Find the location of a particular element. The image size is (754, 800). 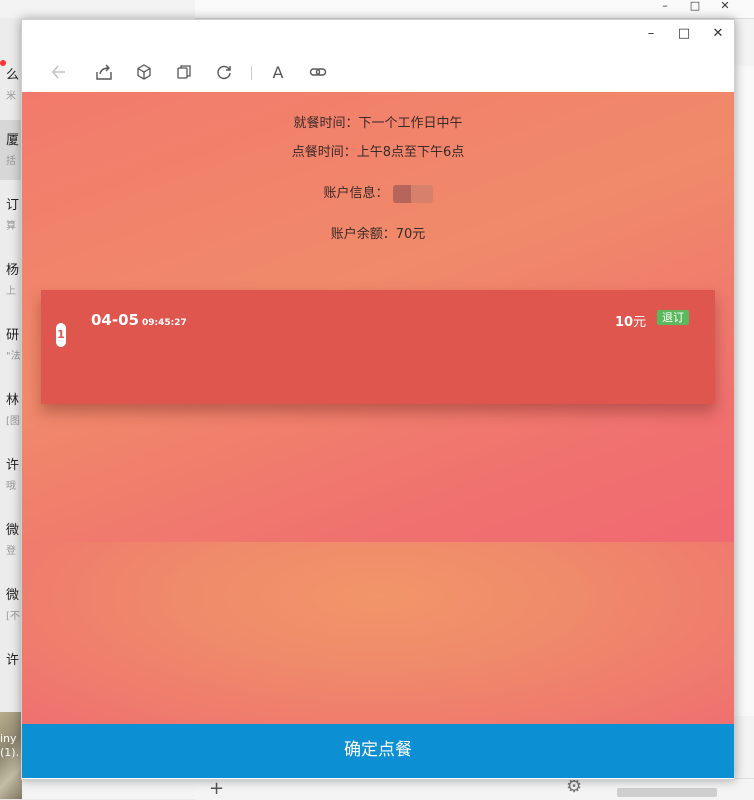

background-list-item: 林 [图 is located at coordinates (14, 408).